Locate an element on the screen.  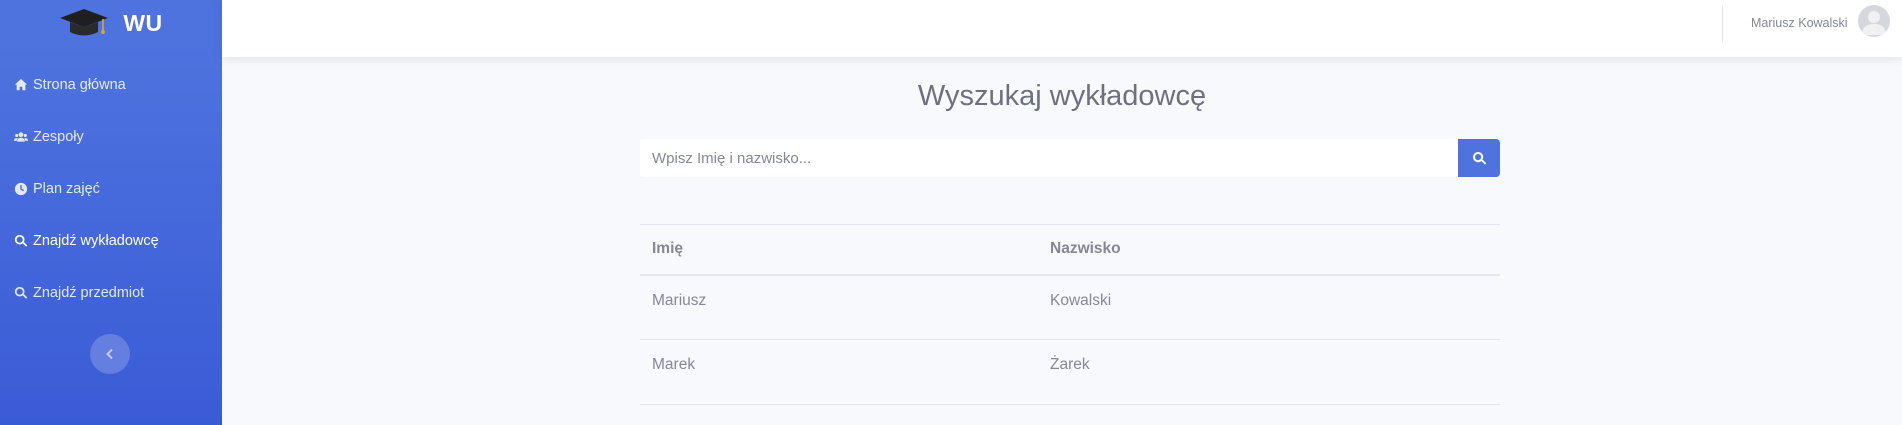
column-header-first-name: Imię is located at coordinates (839, 250).